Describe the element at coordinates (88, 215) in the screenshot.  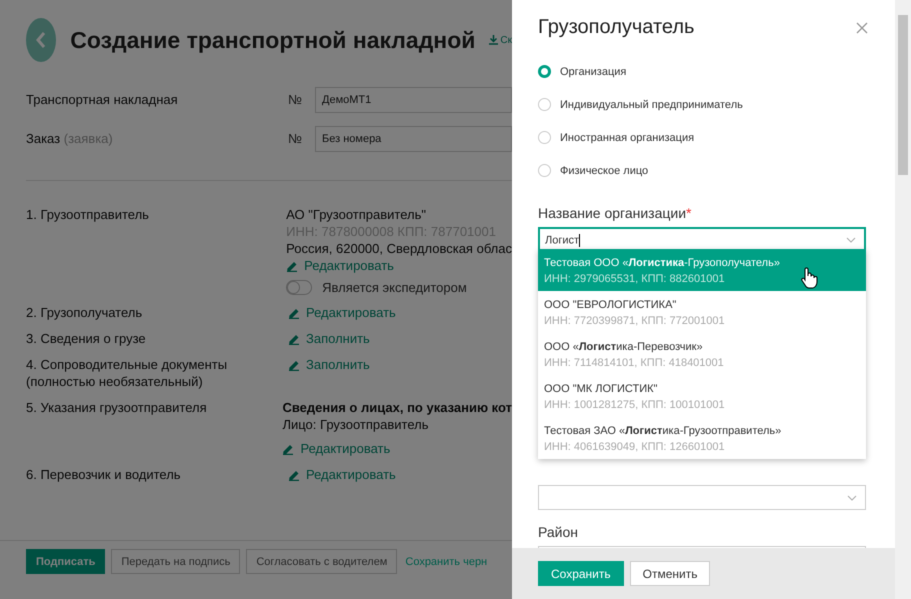
I see `section-label: 1. Грузоотправитель` at that location.